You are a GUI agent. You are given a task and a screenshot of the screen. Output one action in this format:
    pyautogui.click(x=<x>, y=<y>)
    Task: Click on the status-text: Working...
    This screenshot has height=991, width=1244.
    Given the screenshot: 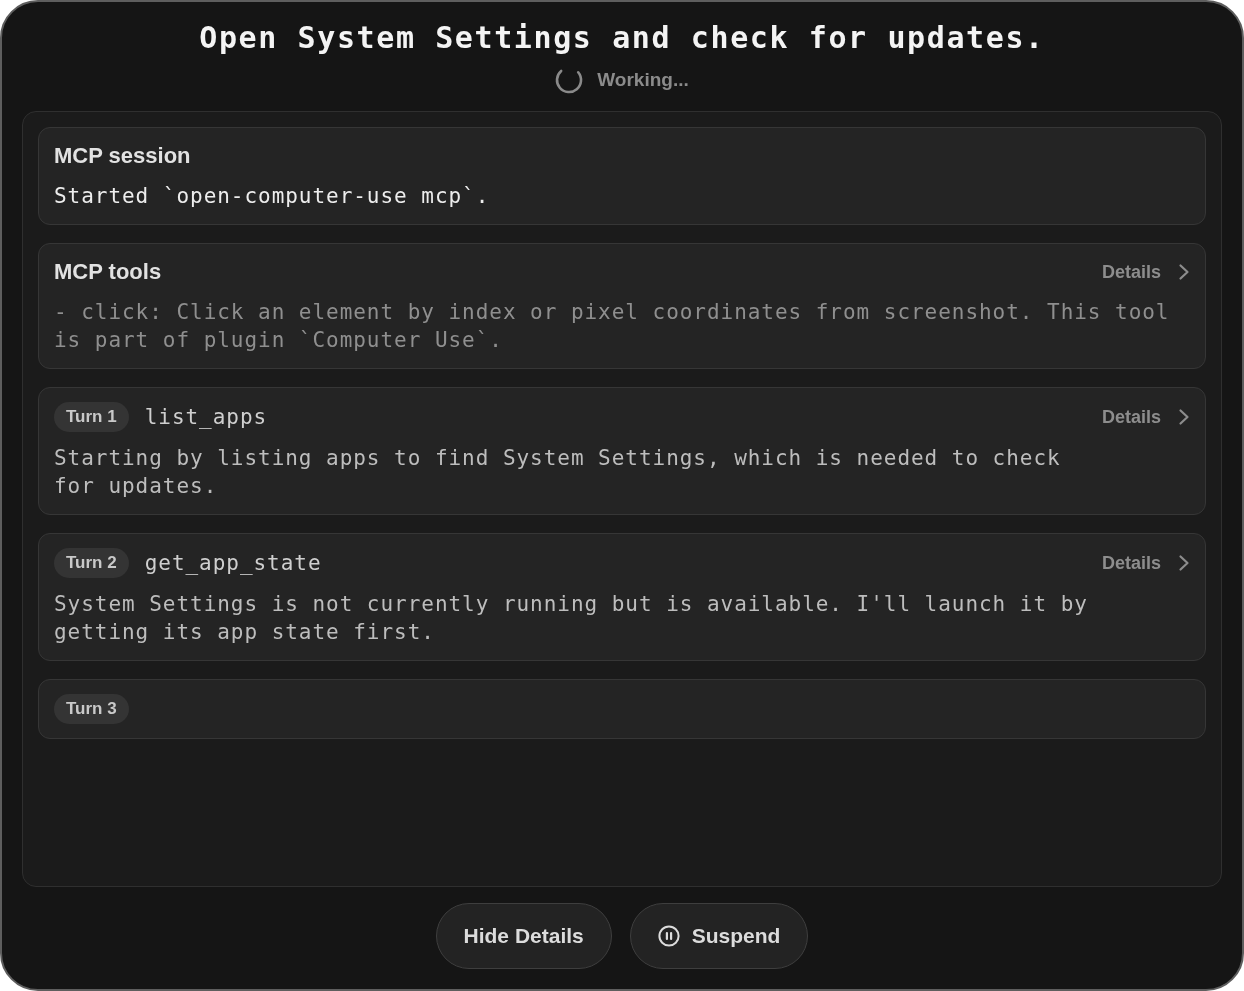 What is the action you would take?
    pyautogui.click(x=643, y=80)
    